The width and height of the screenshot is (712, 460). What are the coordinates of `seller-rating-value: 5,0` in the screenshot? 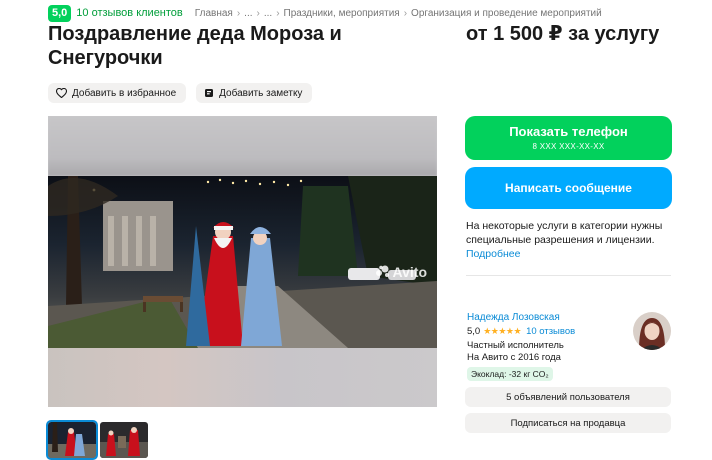 It's located at (474, 331).